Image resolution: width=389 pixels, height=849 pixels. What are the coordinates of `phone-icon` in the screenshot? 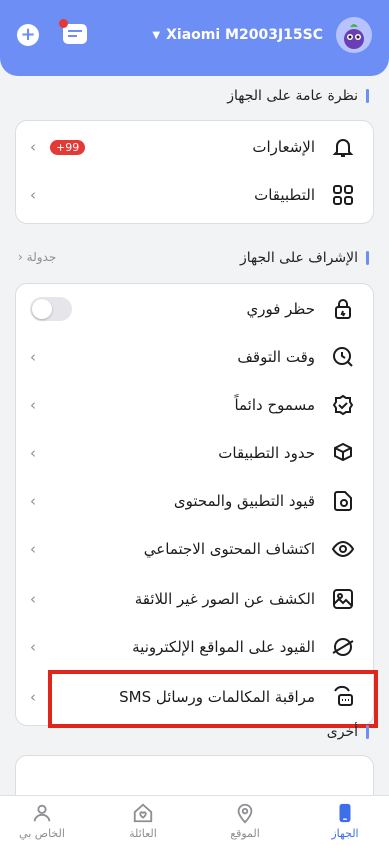 It's located at (345, 813).